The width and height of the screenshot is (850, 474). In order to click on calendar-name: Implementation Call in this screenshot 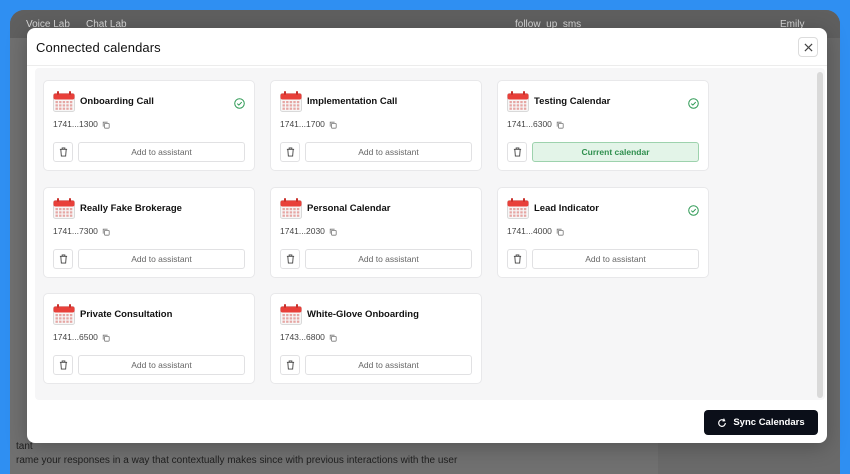, I will do `click(352, 101)`.